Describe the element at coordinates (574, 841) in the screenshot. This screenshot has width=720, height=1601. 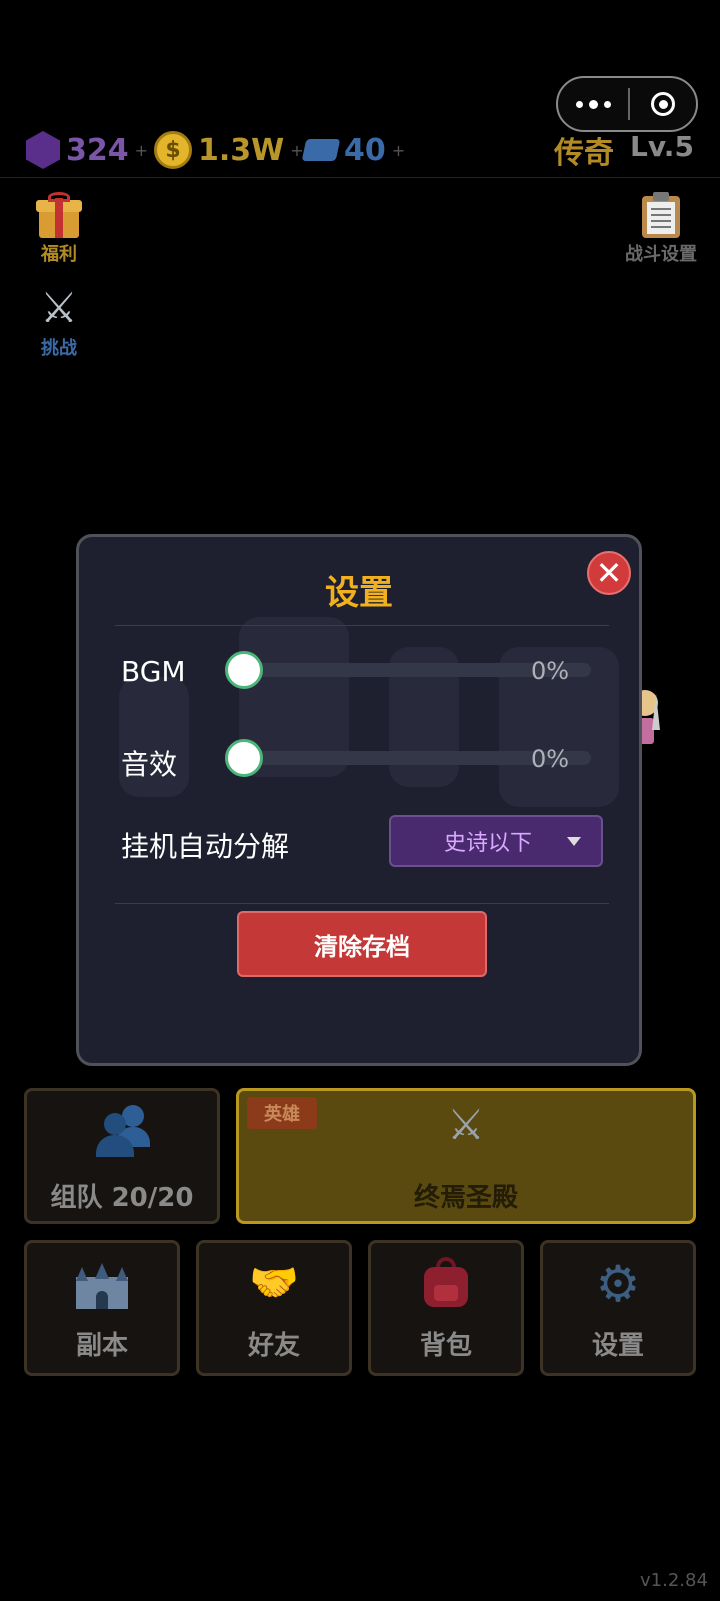
I see `chevron-down-icon` at that location.